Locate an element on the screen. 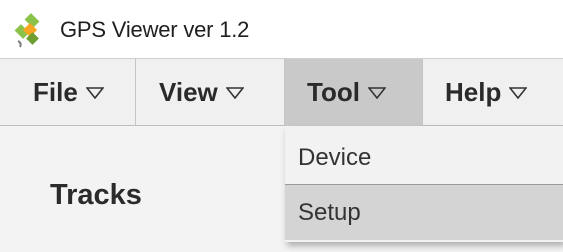 This screenshot has height=252, width=563. menu-help-label: Help is located at coordinates (473, 92).